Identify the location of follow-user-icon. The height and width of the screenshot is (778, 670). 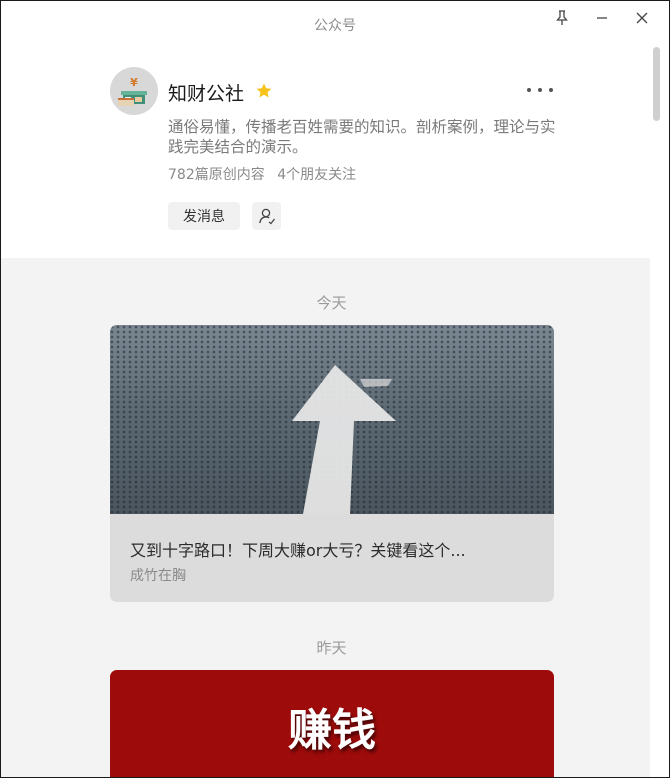
(266, 216).